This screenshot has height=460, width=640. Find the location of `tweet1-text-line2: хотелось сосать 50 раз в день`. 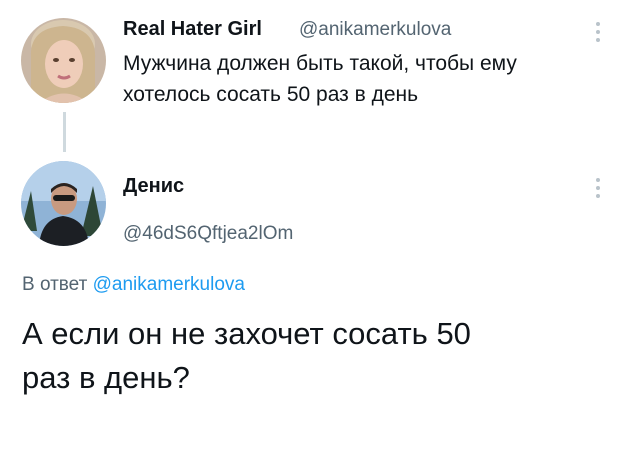

tweet1-text-line2: хотелось сосать 50 раз в день is located at coordinates (271, 94).